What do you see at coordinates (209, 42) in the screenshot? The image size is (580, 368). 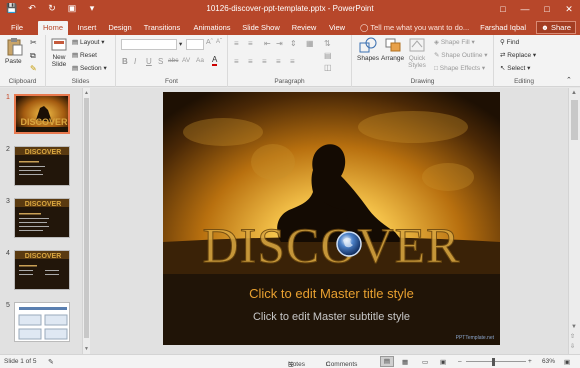 I see `grow-font-icon: Aˆ` at bounding box center [209, 42].